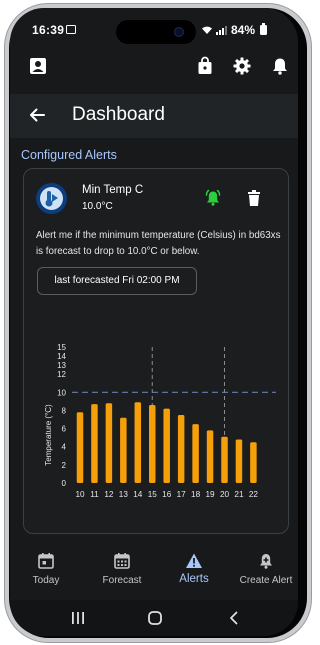 The width and height of the screenshot is (320, 645). What do you see at coordinates (239, 494) in the screenshot?
I see `x-tick-label: 21` at bounding box center [239, 494].